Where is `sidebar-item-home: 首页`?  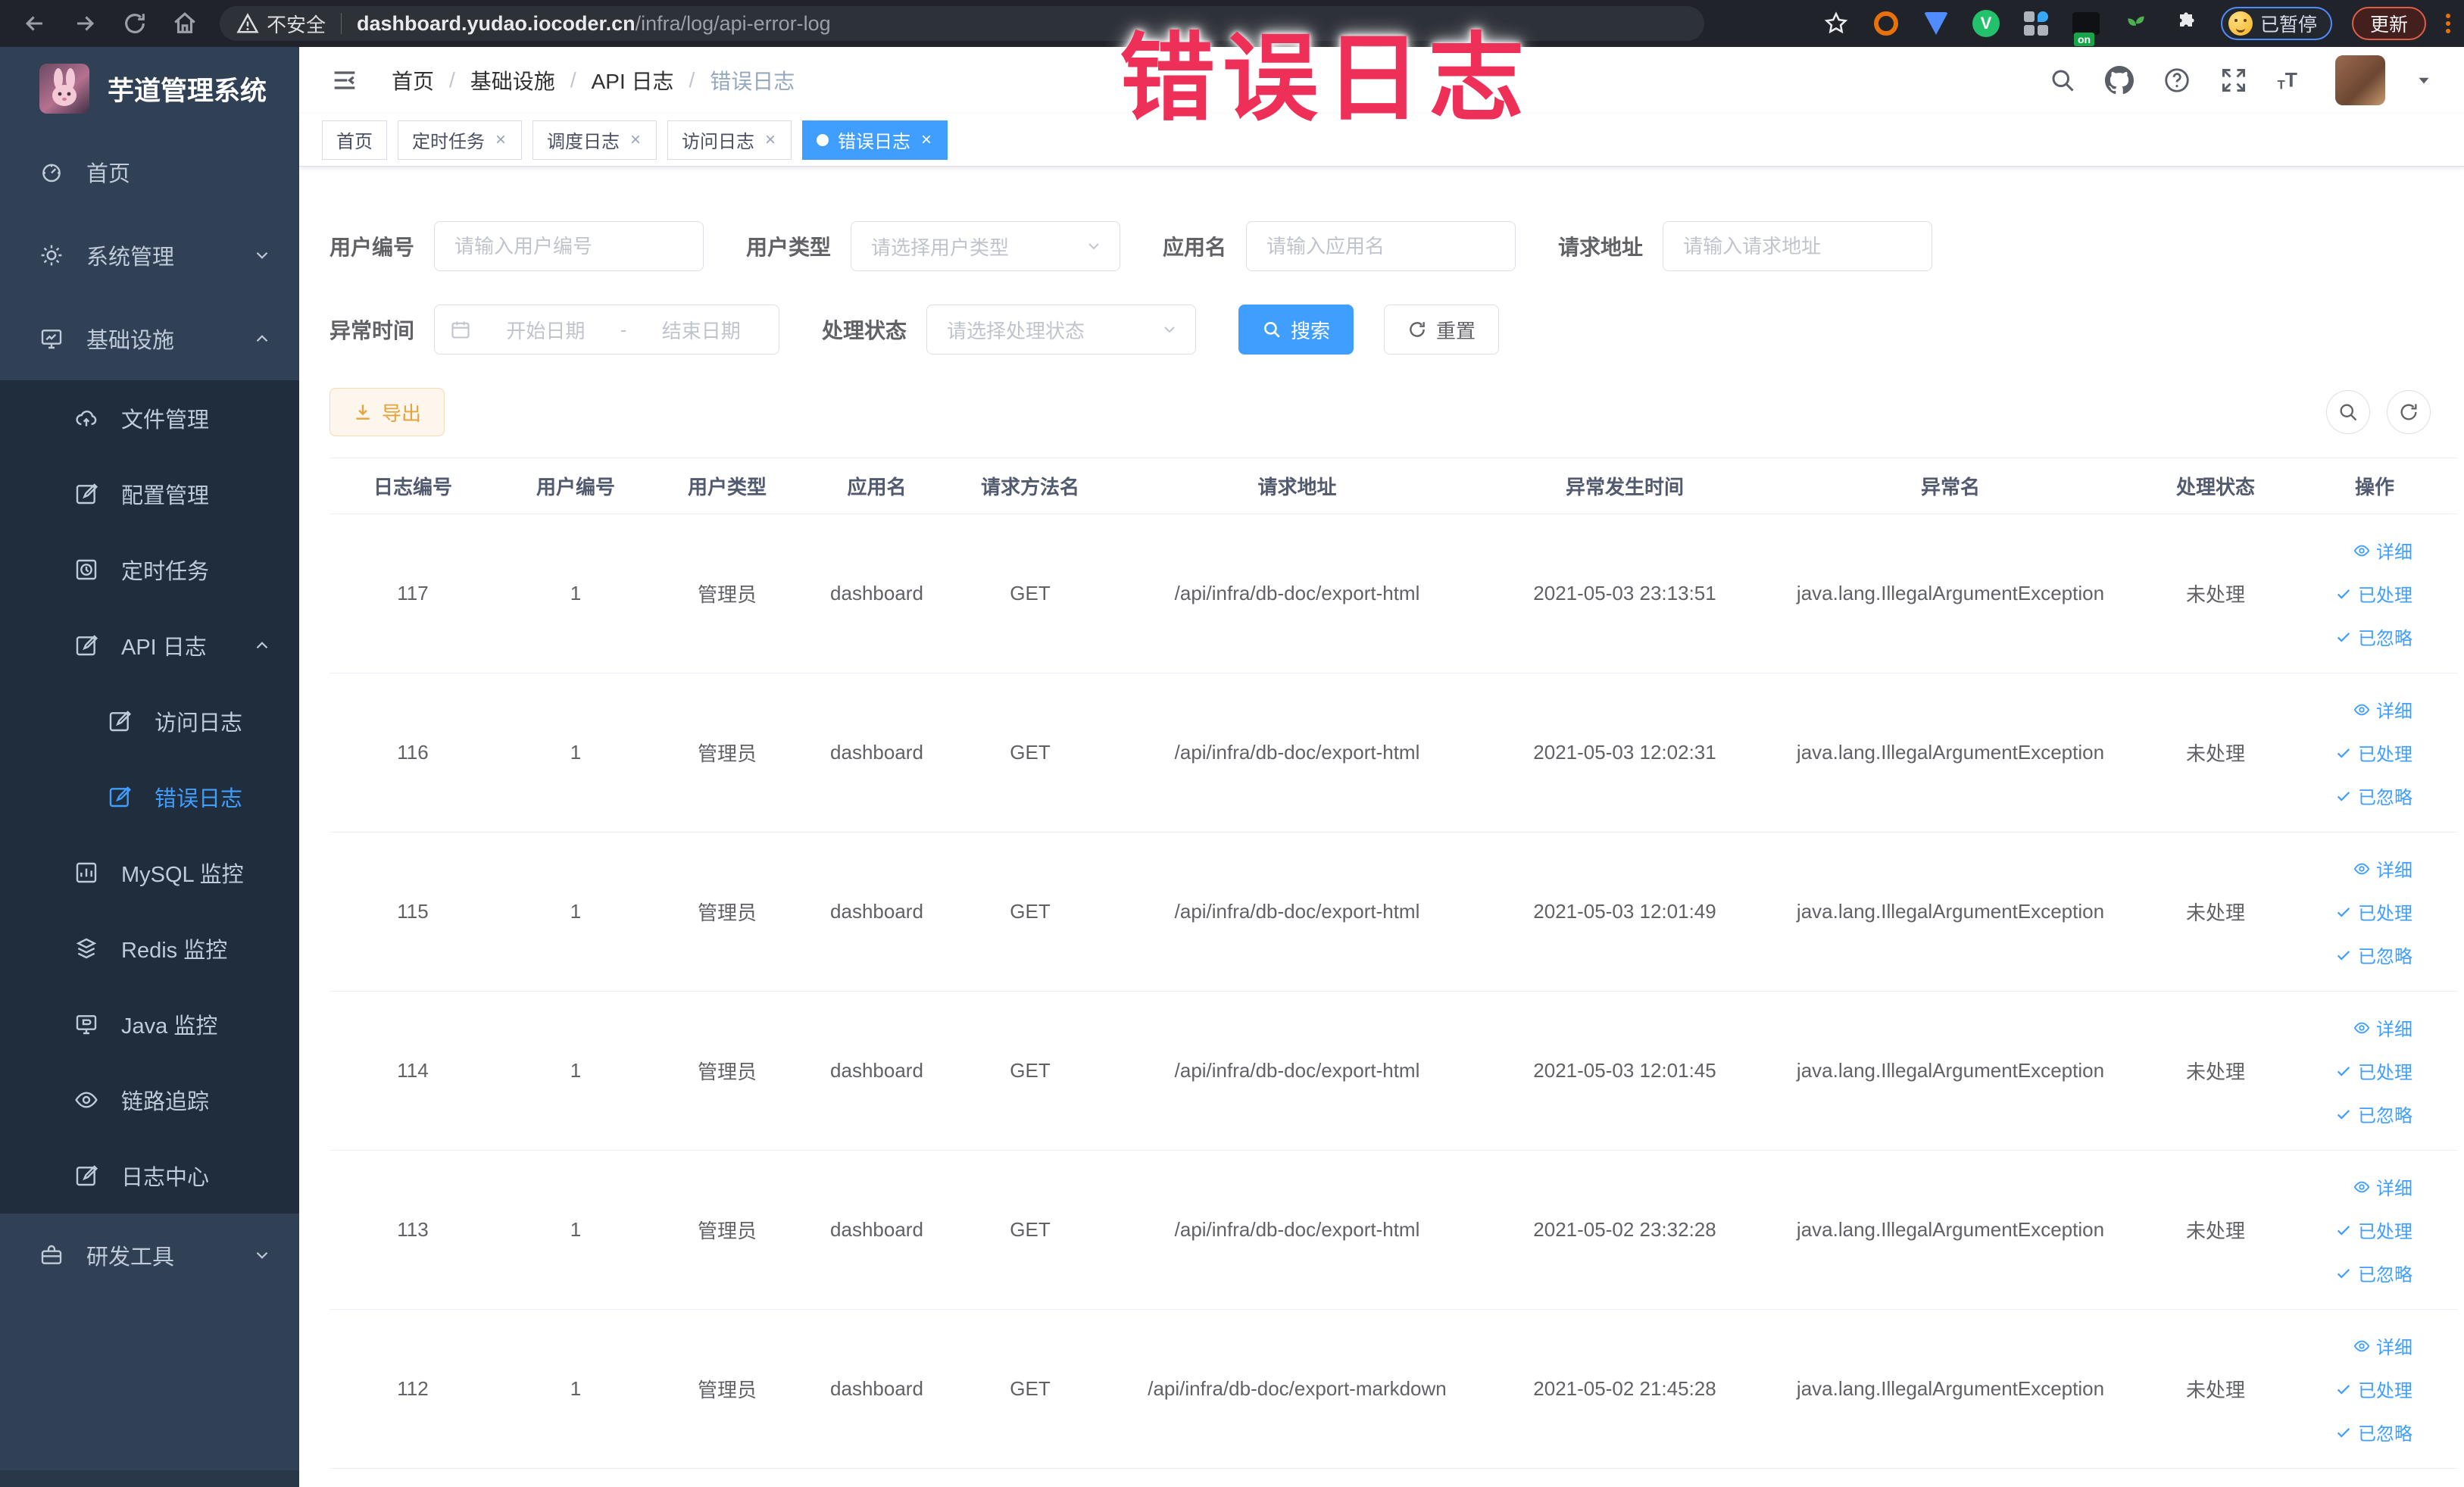 sidebar-item-home: 首页 is located at coordinates (149, 172).